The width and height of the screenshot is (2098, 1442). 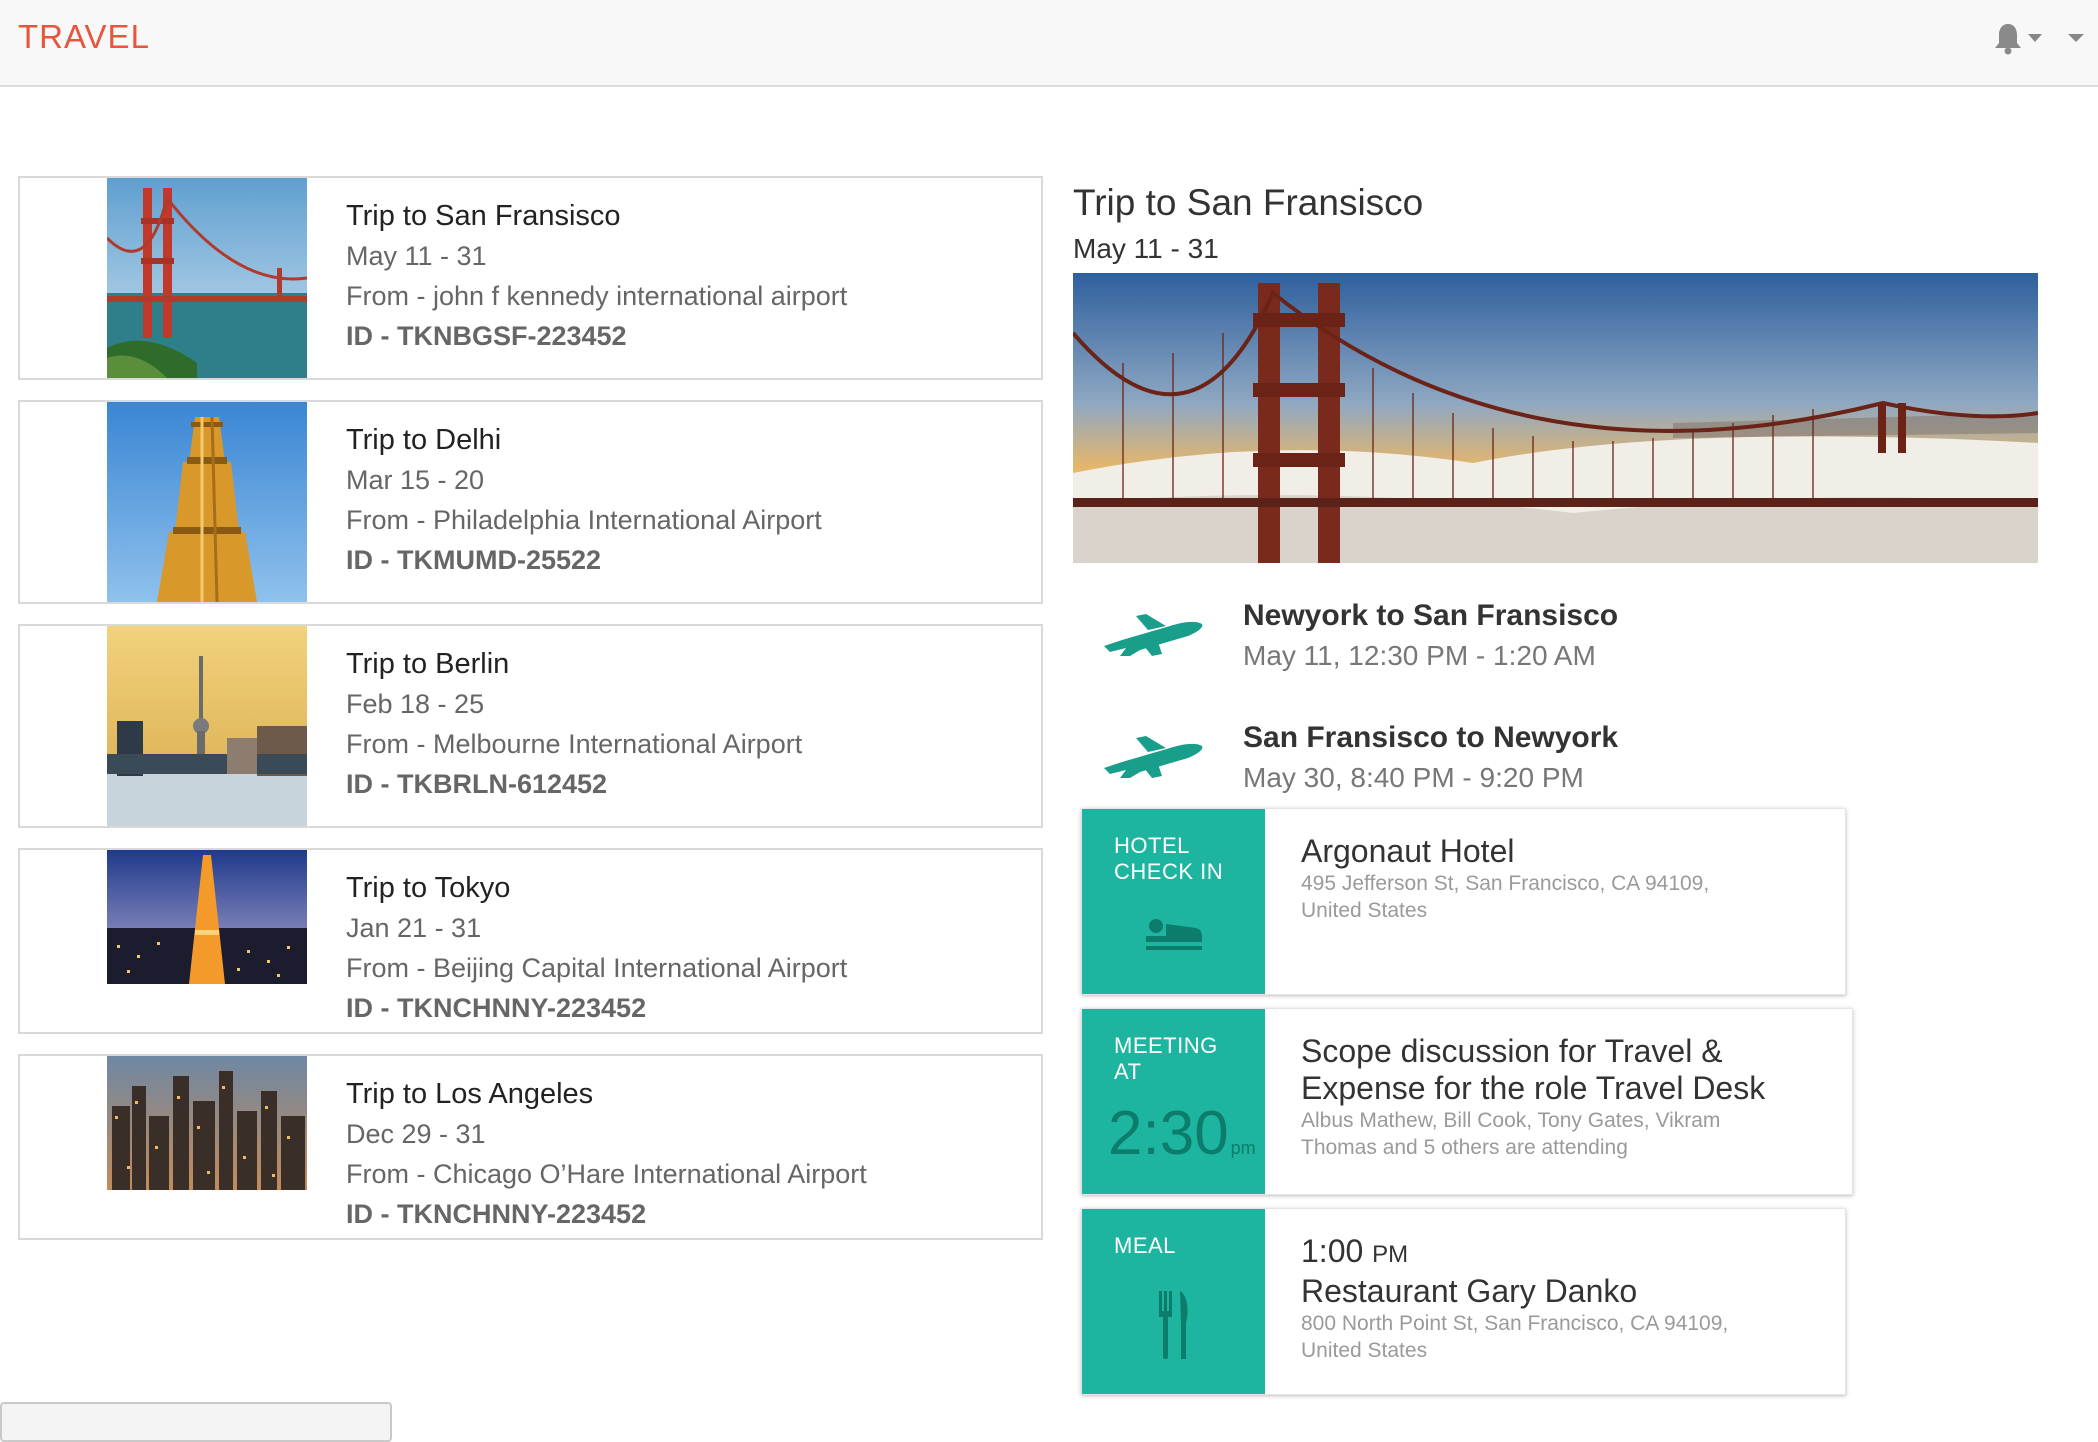 What do you see at coordinates (1533, 1088) in the screenshot?
I see `meeting-title: Expense for the role Travel Desk` at bounding box center [1533, 1088].